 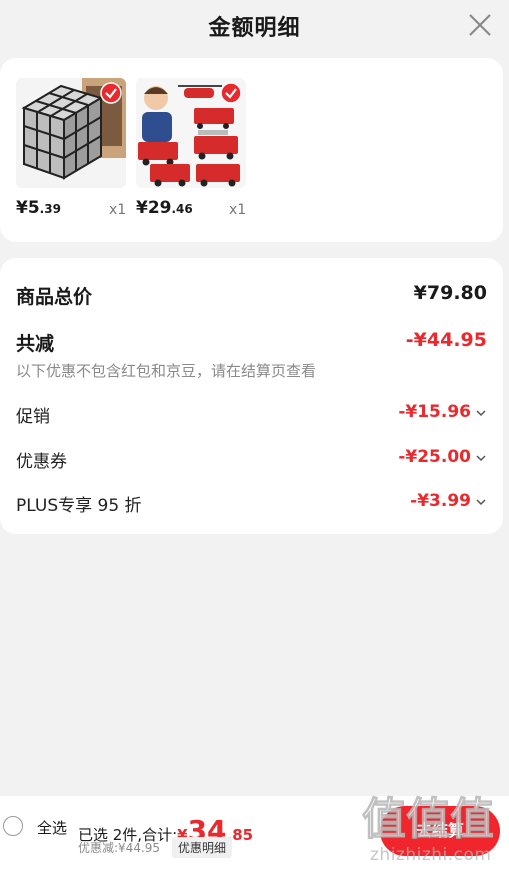 What do you see at coordinates (450, 293) in the screenshot?
I see `total-price-value: ¥79.80` at bounding box center [450, 293].